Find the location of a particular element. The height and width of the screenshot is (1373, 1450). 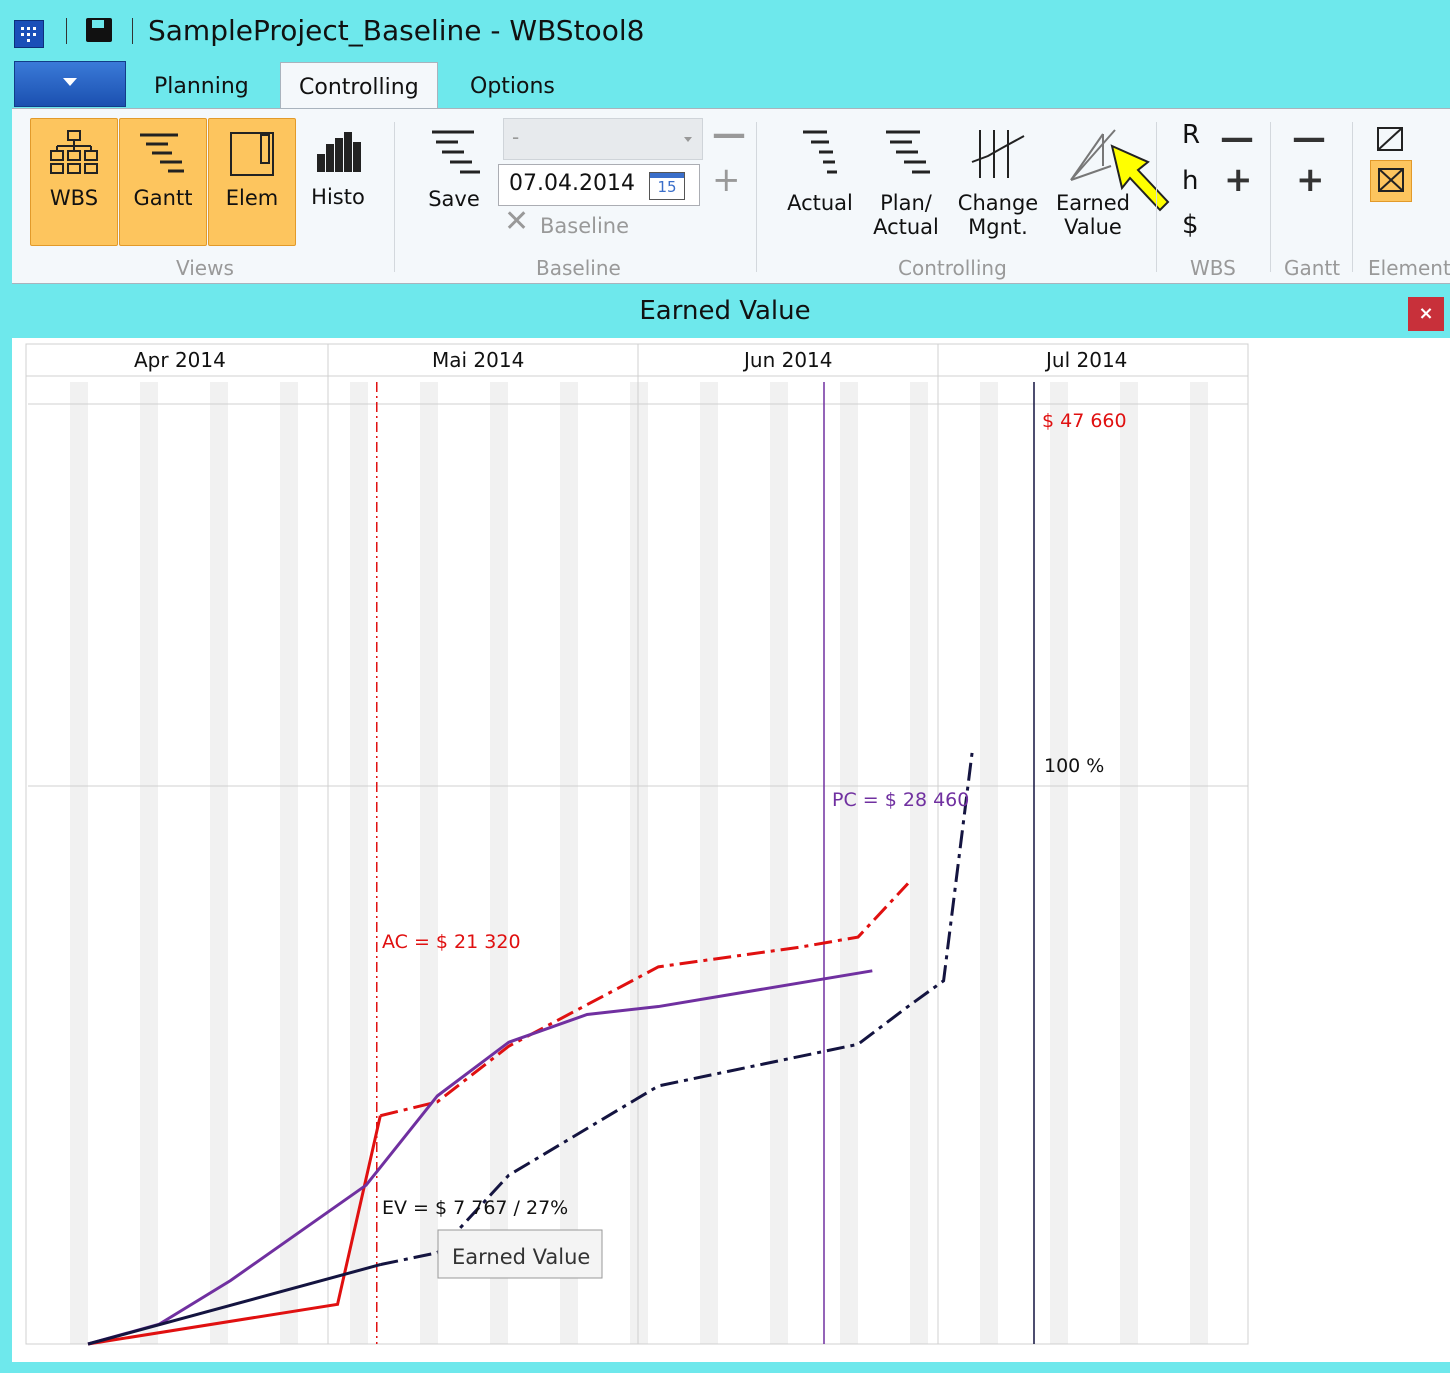

baseline-date-input: 07.04.2014 15 is located at coordinates (599, 185).